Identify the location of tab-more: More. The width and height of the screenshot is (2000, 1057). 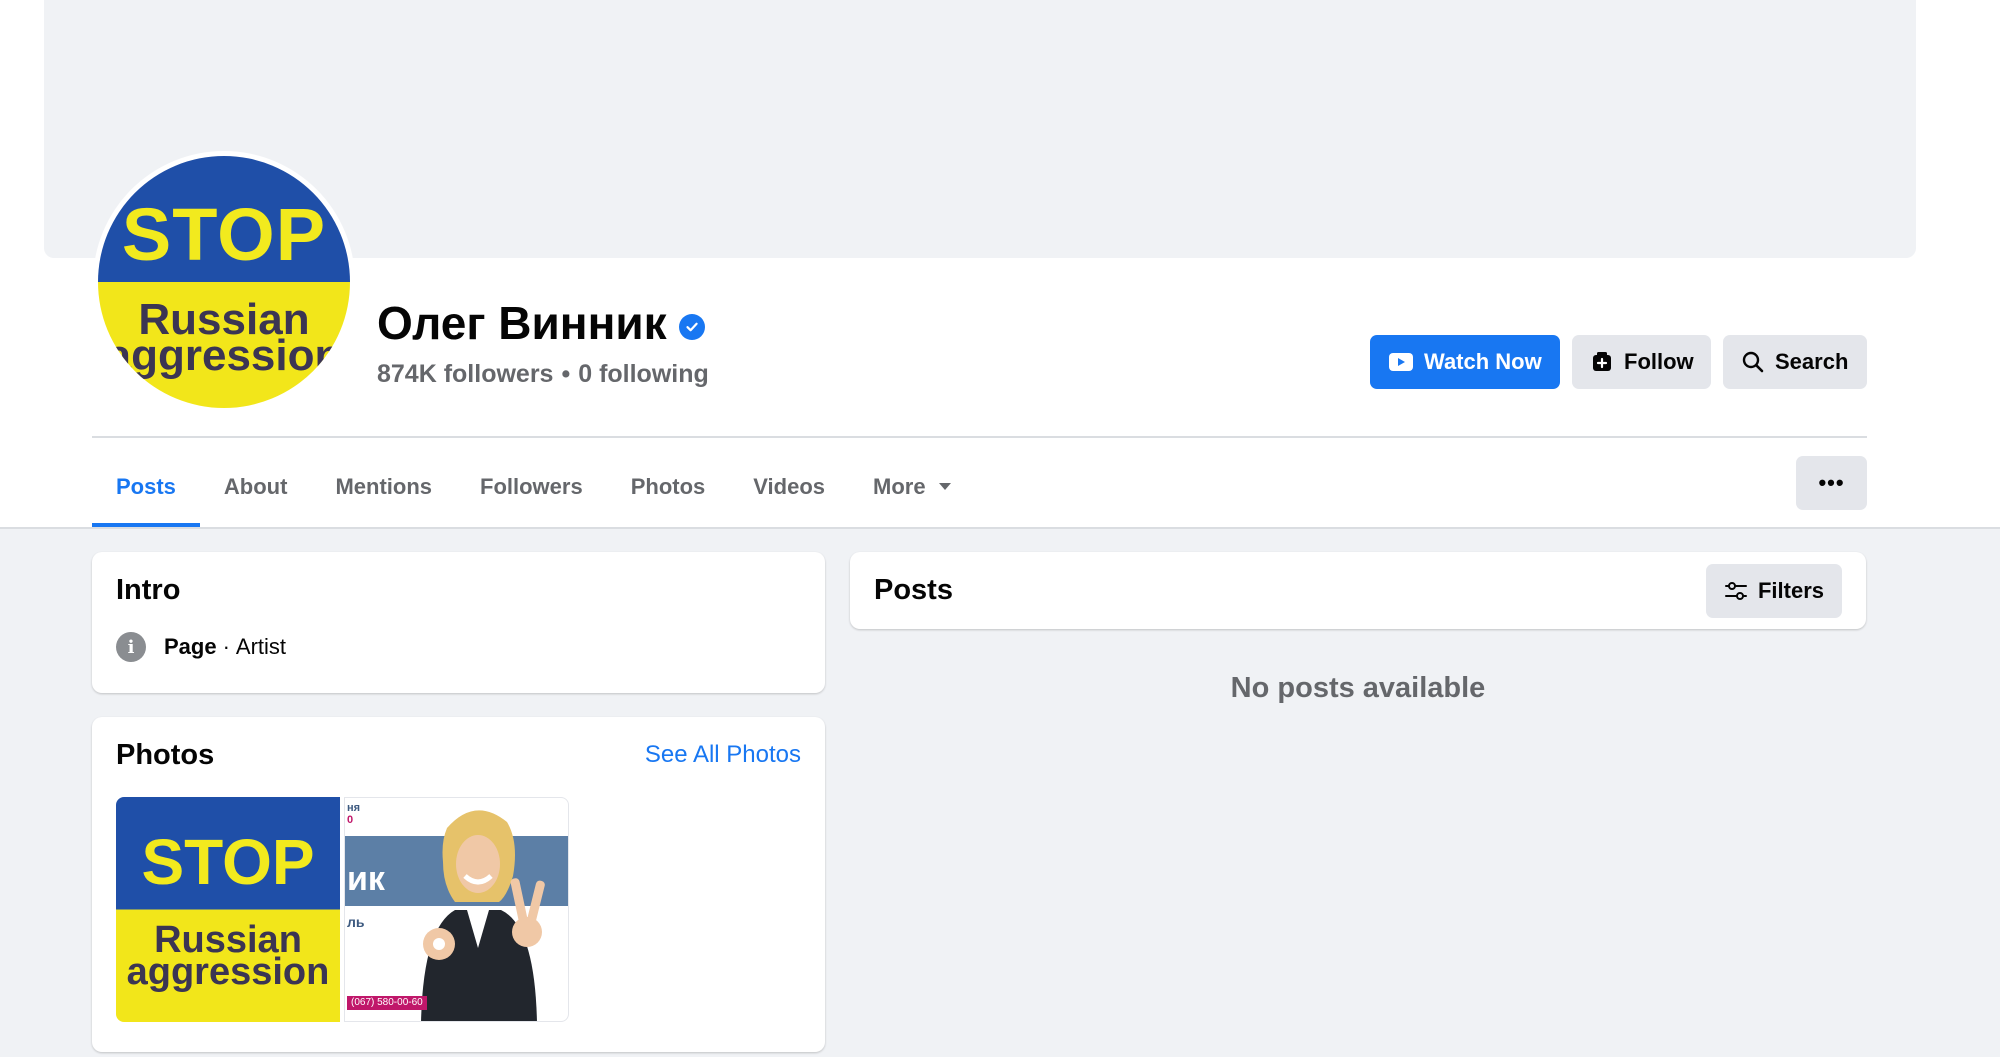
(912, 487).